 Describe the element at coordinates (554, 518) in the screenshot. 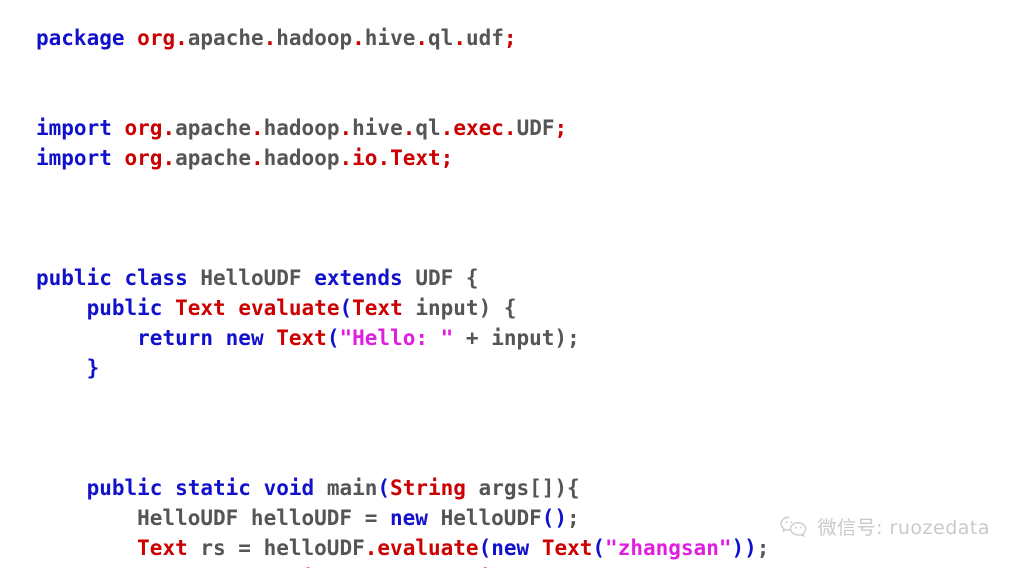

I see `code-token: ()` at that location.